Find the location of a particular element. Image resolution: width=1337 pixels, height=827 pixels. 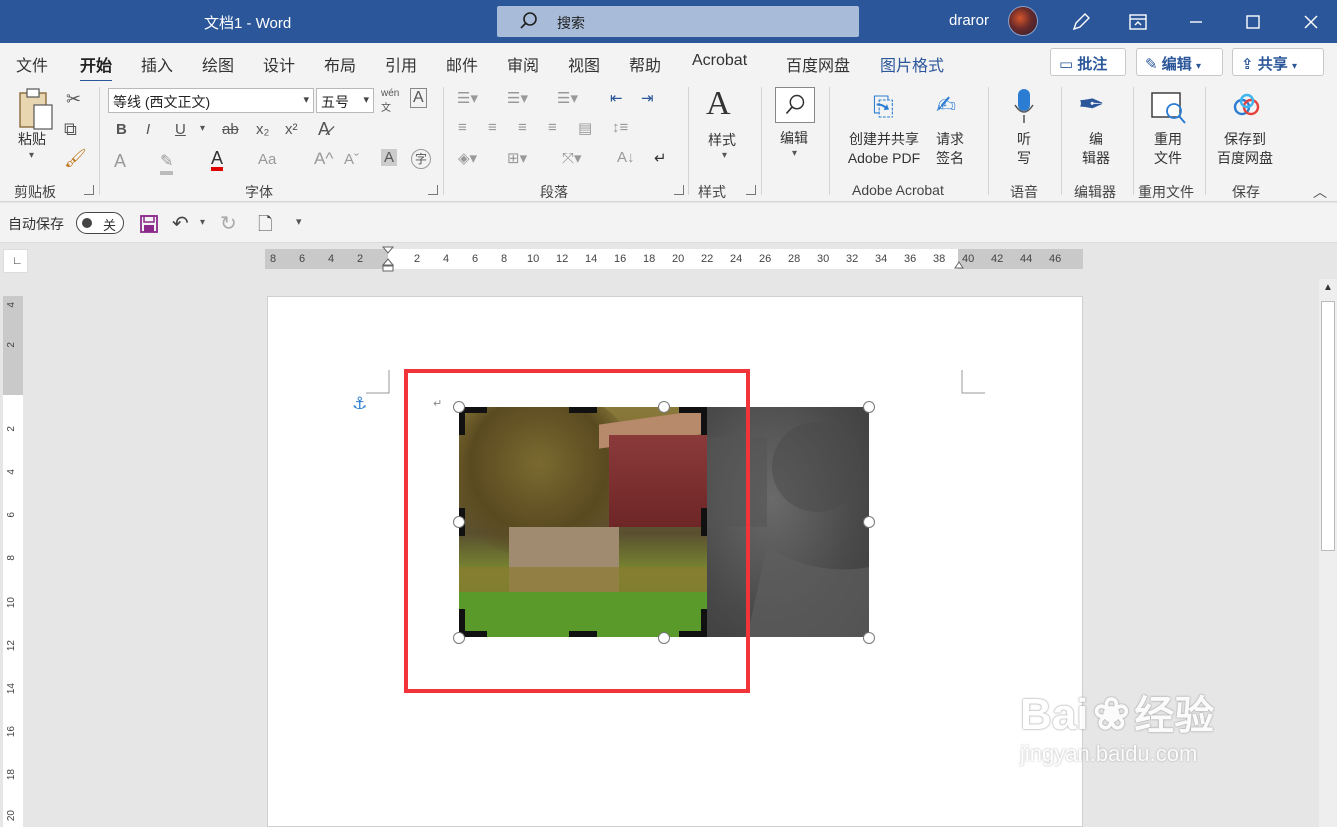

font-size-select: 五号 ▾ is located at coordinates (345, 100).